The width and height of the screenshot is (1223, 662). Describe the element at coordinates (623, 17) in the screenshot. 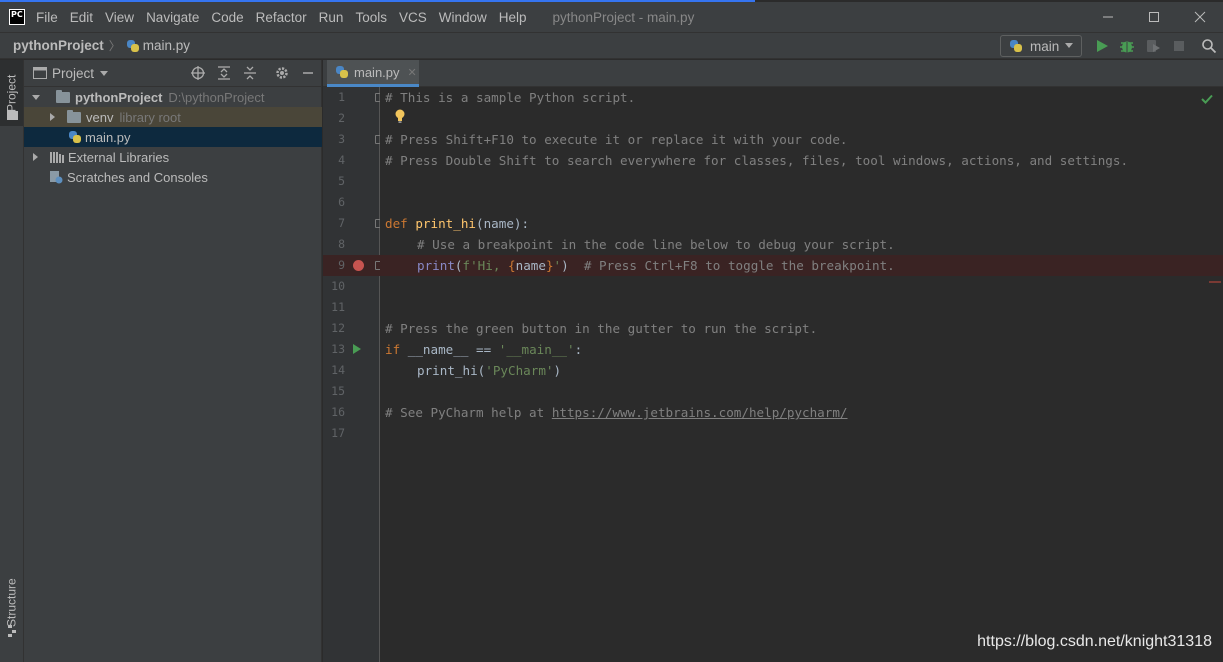

I see `window-title: pythonProject - main.py` at that location.